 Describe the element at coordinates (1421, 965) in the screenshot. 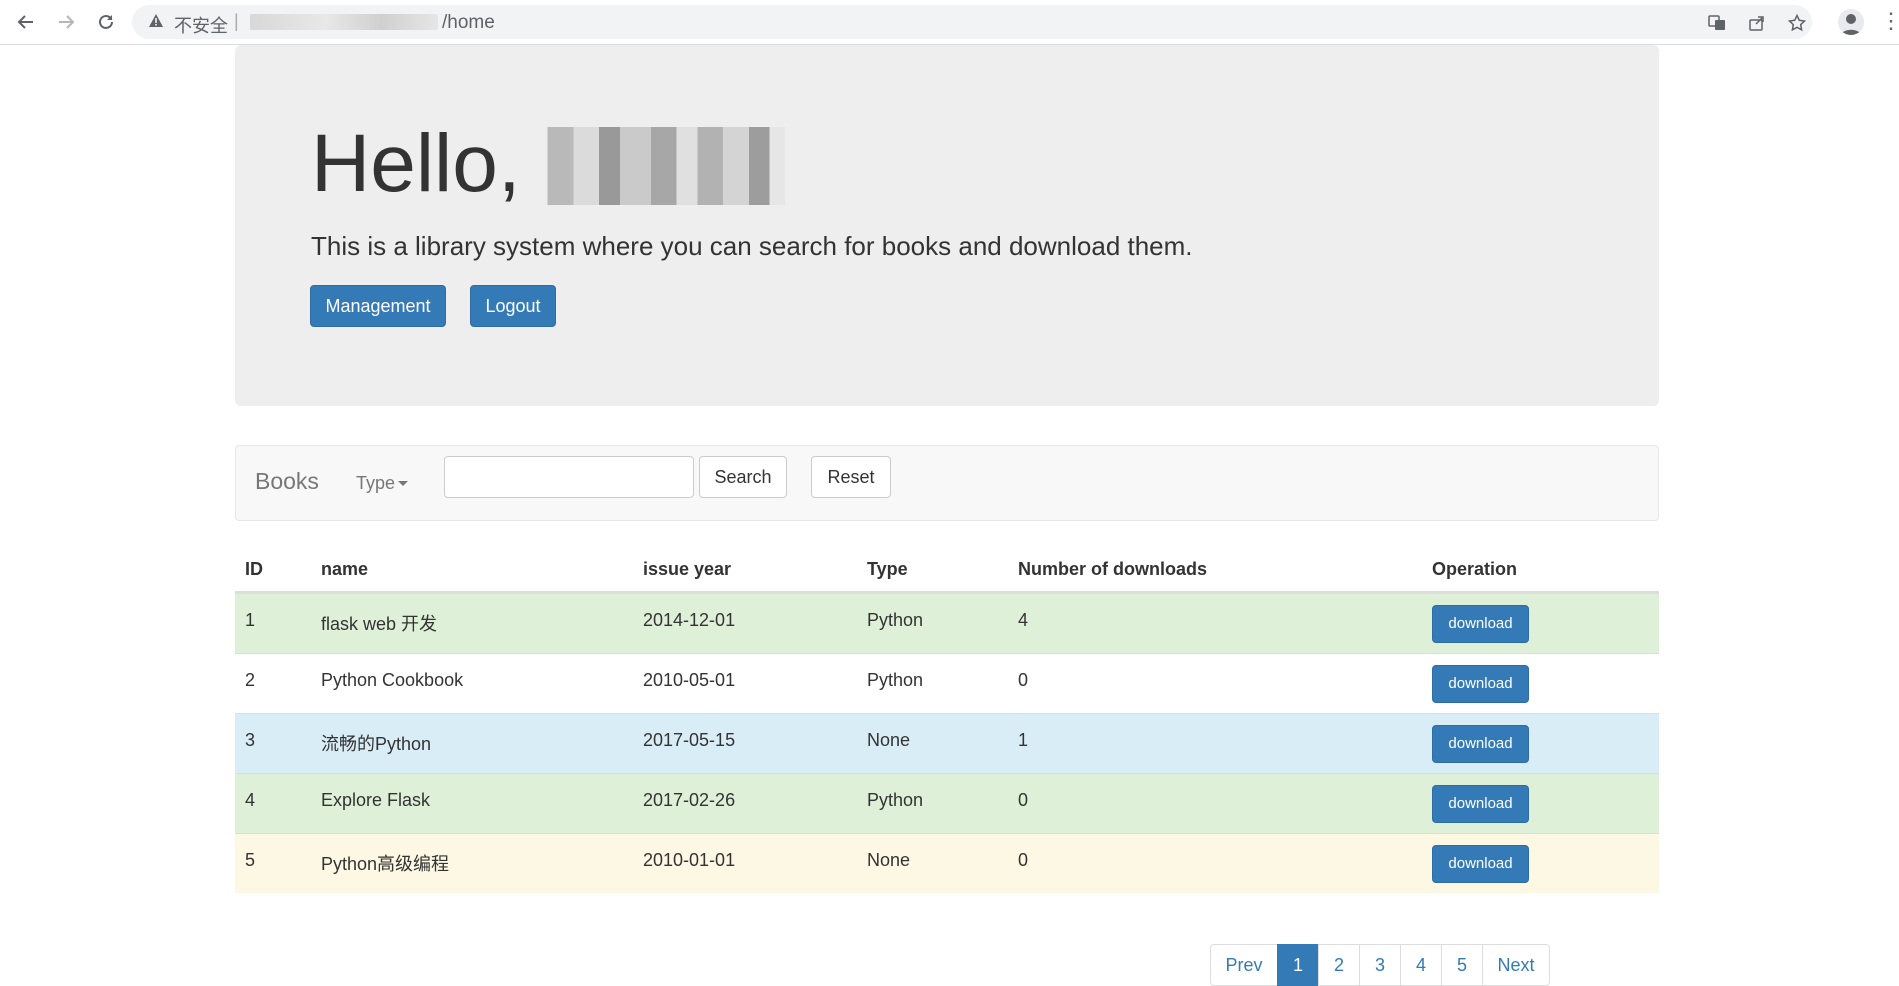

I see `pagination-page: 4` at that location.